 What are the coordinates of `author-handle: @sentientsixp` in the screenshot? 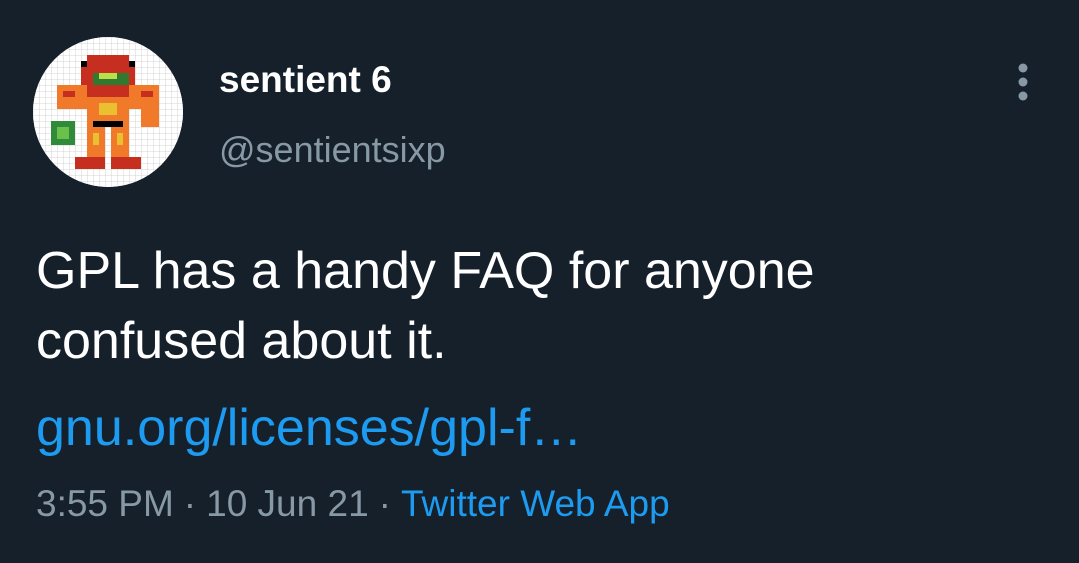 It's located at (332, 150).